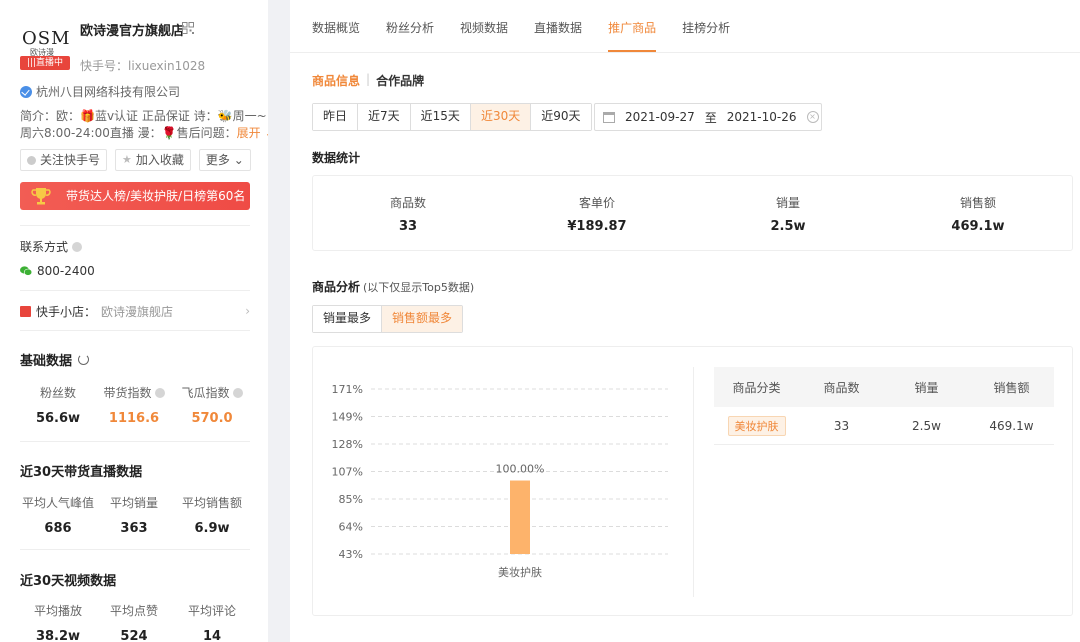 The width and height of the screenshot is (1080, 642). I want to click on tab-overview: 数据概览, so click(336, 26).